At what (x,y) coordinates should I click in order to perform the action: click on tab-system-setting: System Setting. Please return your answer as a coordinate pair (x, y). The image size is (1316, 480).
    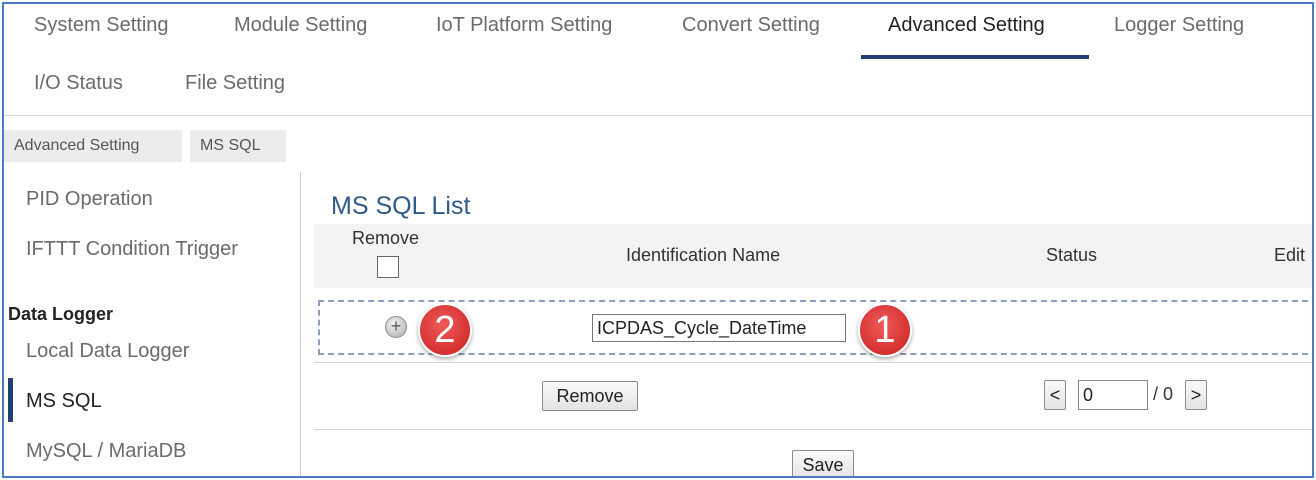
    Looking at the image, I should click on (101, 25).